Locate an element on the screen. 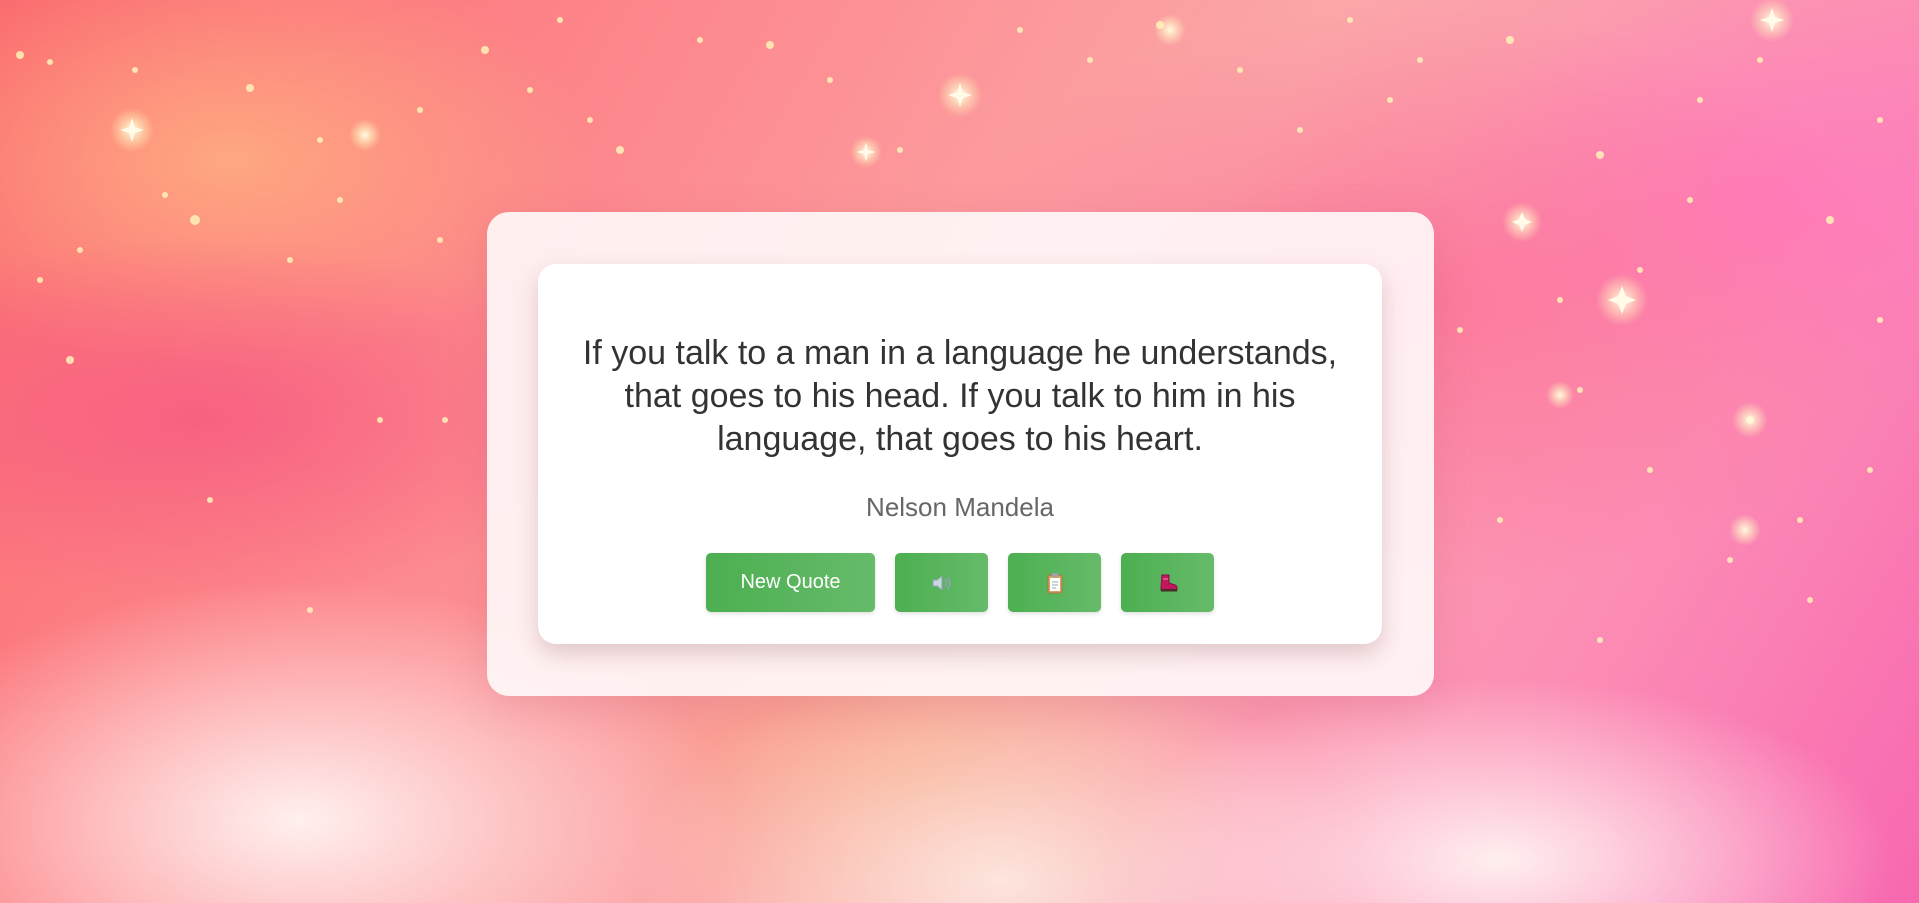 Image resolution: width=1919 pixels, height=903 pixels. speaker-icon is located at coordinates (942, 583).